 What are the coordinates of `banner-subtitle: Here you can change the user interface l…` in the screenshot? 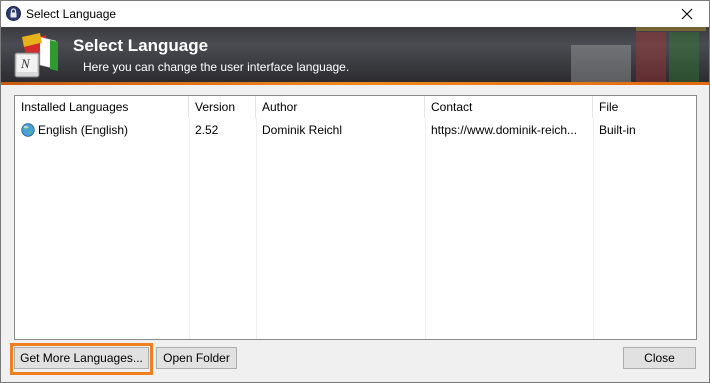 It's located at (216, 67).